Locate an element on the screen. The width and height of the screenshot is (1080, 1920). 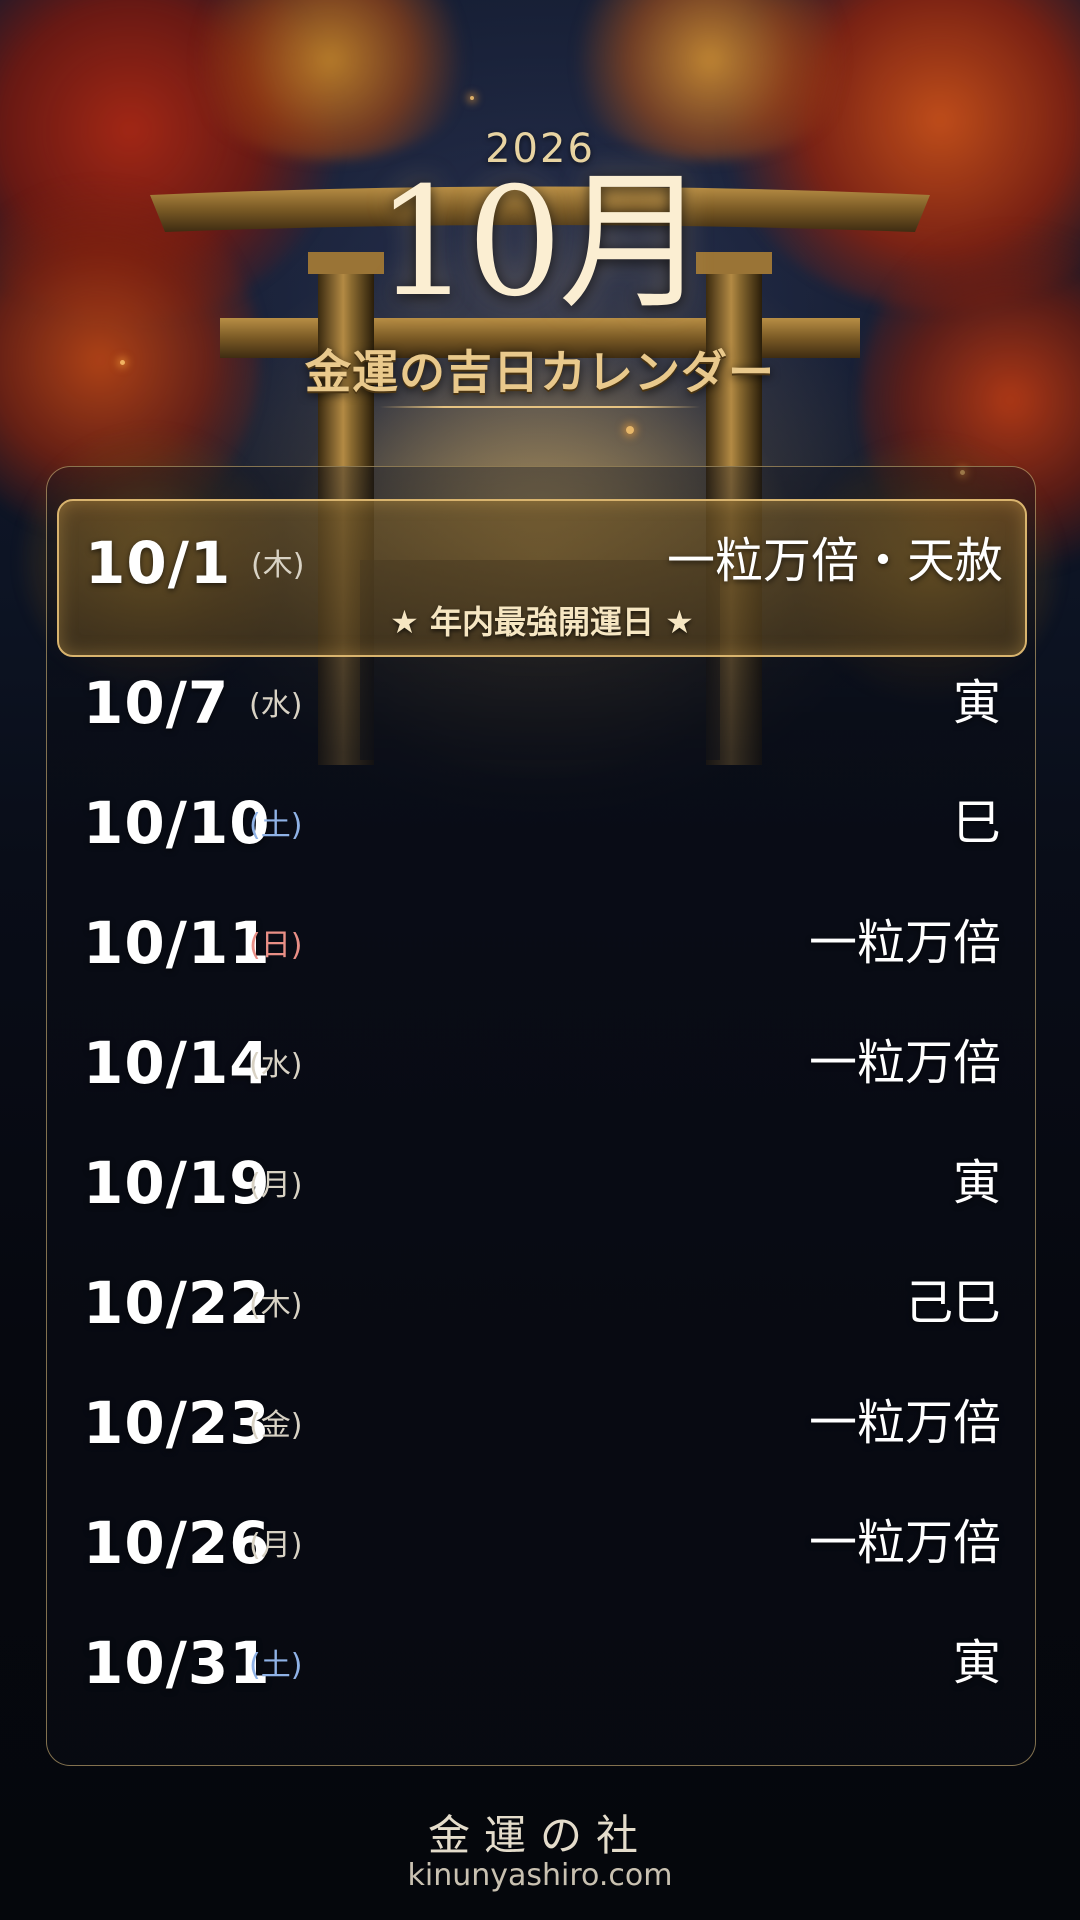
lucky-day-type: 己巳 is located at coordinates (952, 1303).